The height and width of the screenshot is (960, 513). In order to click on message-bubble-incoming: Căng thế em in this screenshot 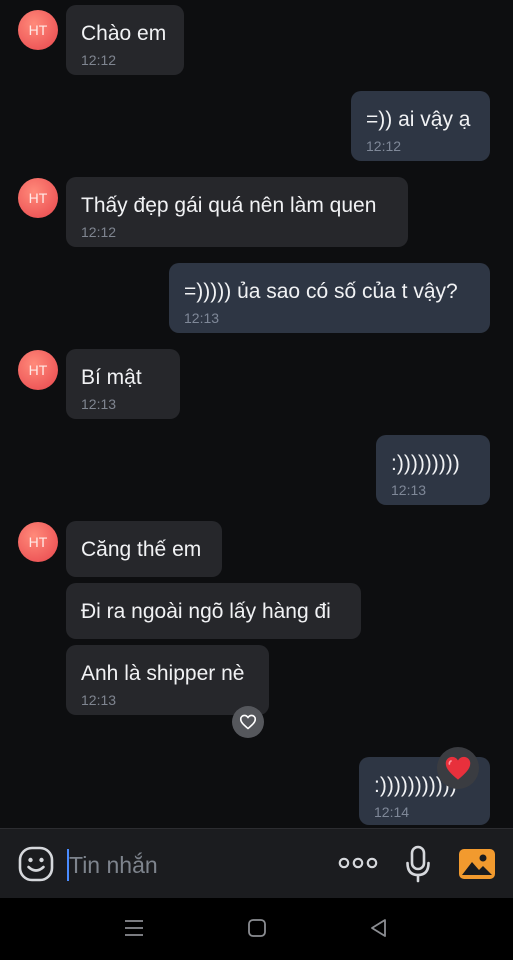, I will do `click(144, 549)`.